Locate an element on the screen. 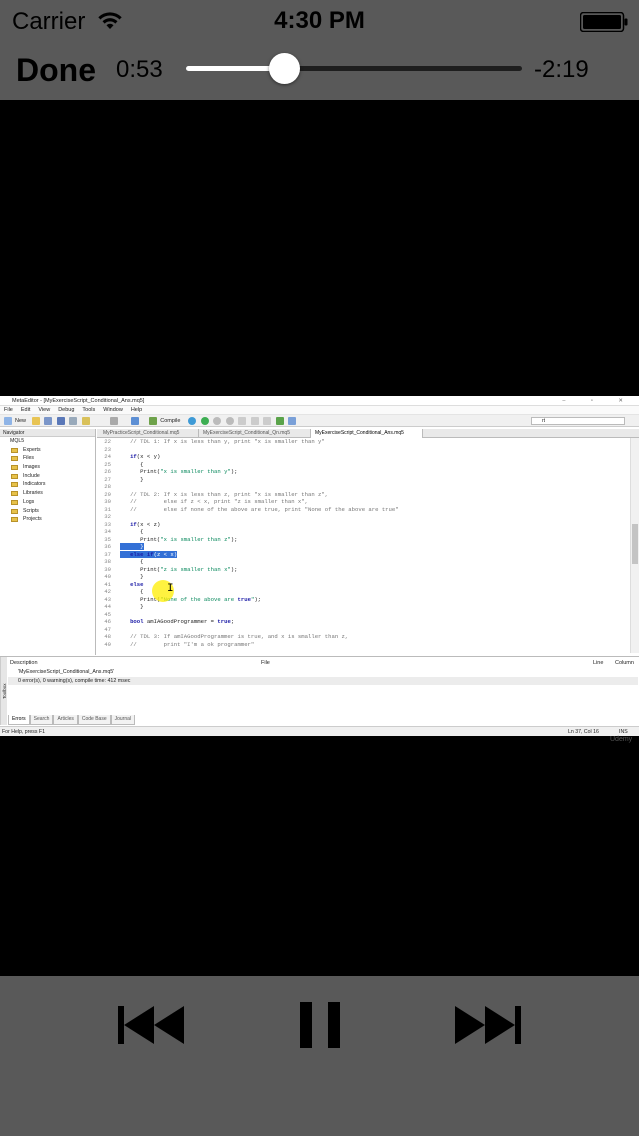 This screenshot has height=1136, width=639. navigator-root-label: MQL5 is located at coordinates (17, 441).